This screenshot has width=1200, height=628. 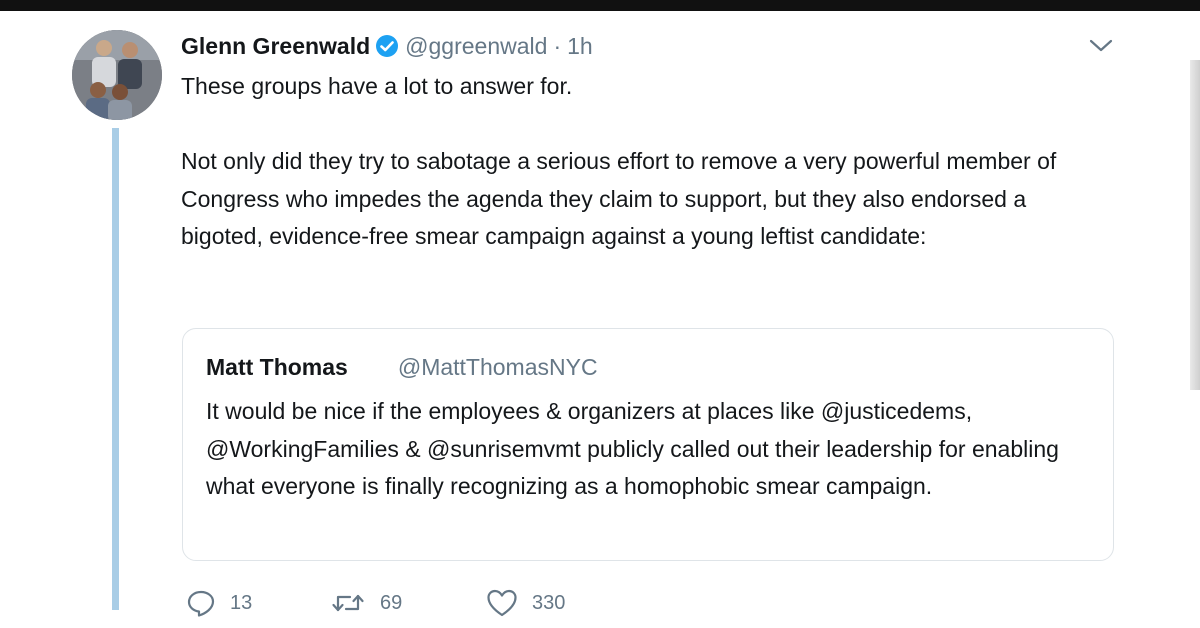 What do you see at coordinates (549, 602) in the screenshot?
I see `like-count: 330` at bounding box center [549, 602].